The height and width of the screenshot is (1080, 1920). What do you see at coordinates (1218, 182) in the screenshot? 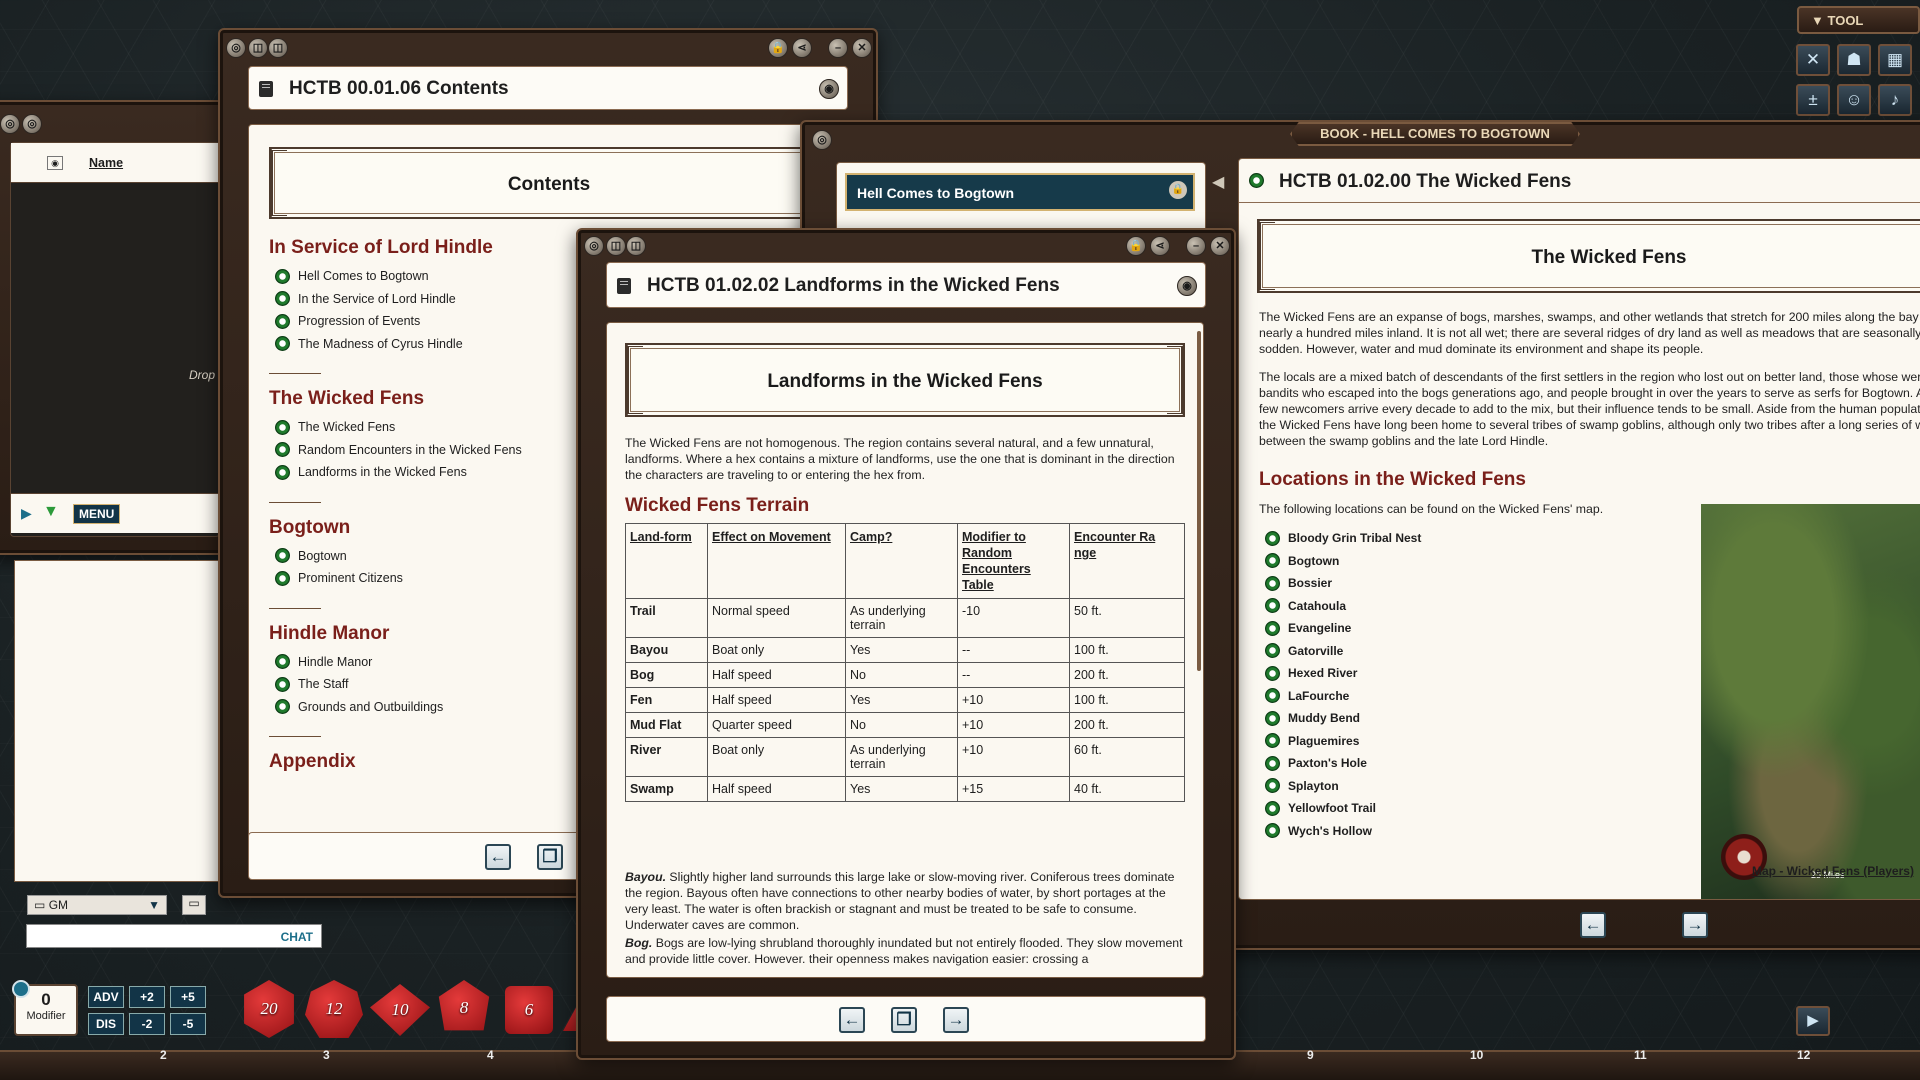
I see `collapse-arrow-icon: ◀` at bounding box center [1218, 182].